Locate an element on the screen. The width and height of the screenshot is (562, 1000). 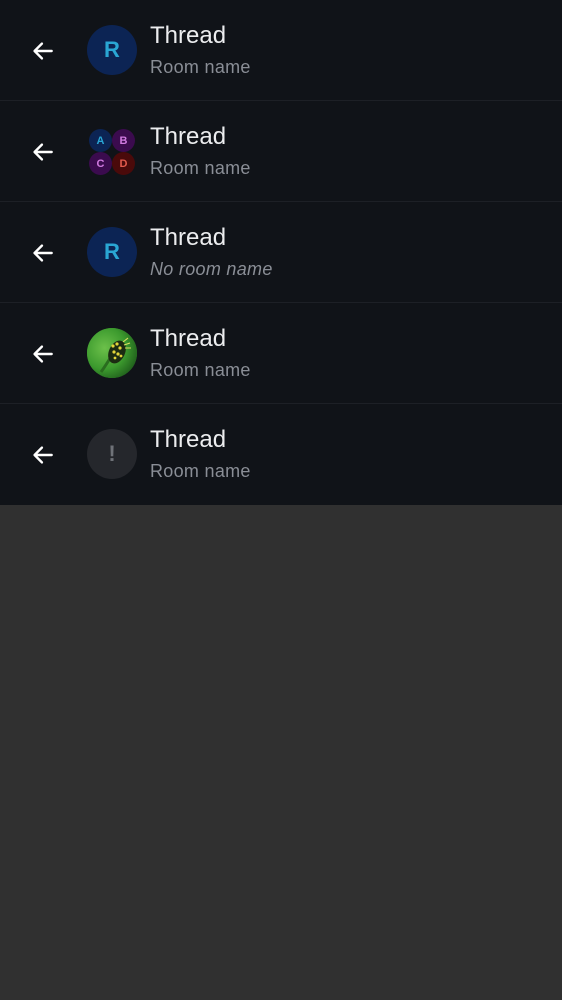
thread-header-row: R Thread No room name is located at coordinates (281, 252).